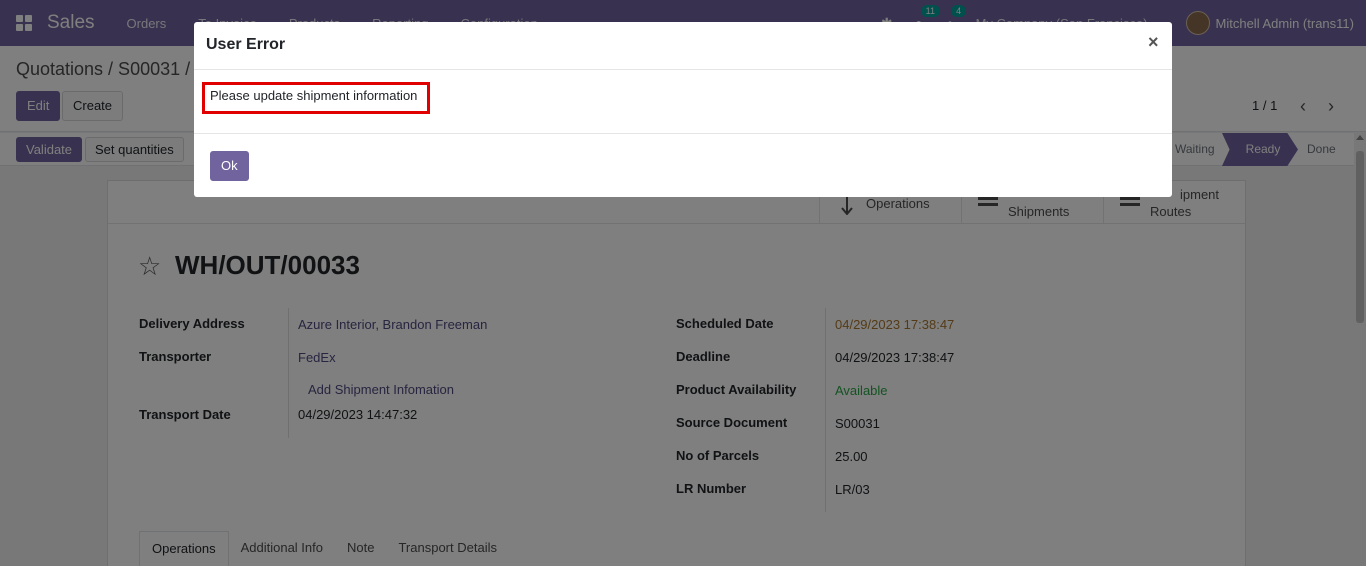 The width and height of the screenshot is (1366, 566). Describe the element at coordinates (316, 98) in the screenshot. I see `error-message: Please update shipment information` at that location.